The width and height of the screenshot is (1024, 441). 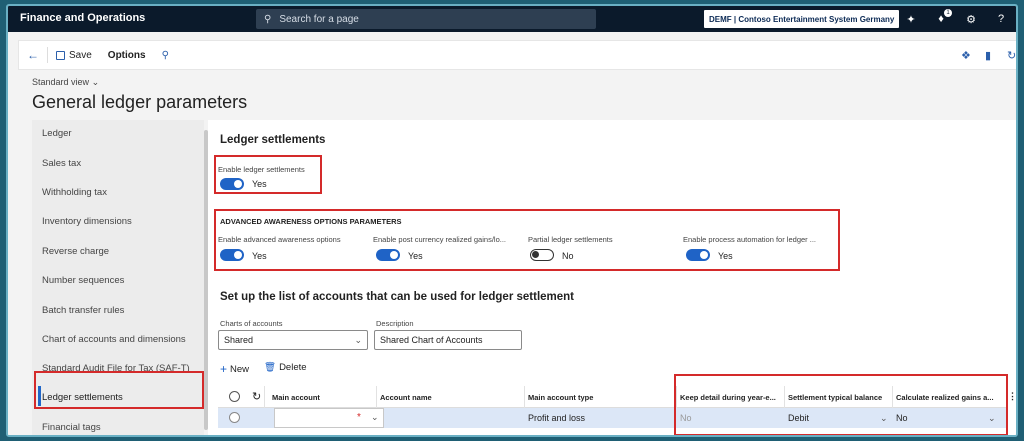 What do you see at coordinates (251, 323) in the screenshot?
I see `charts-label: Charts of accounts` at bounding box center [251, 323].